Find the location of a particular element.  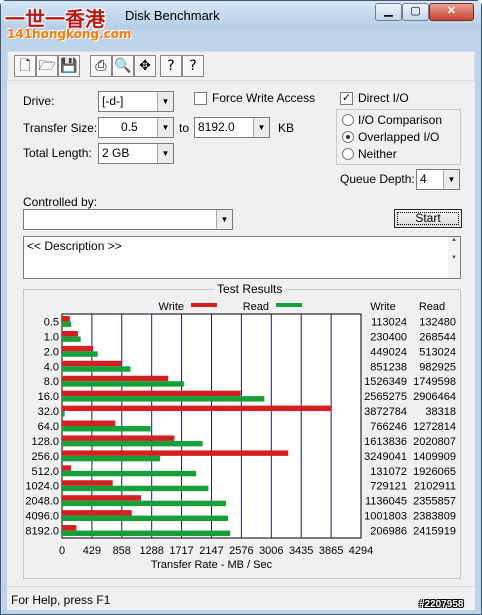

x-tick-label: 3435 is located at coordinates (301, 551).